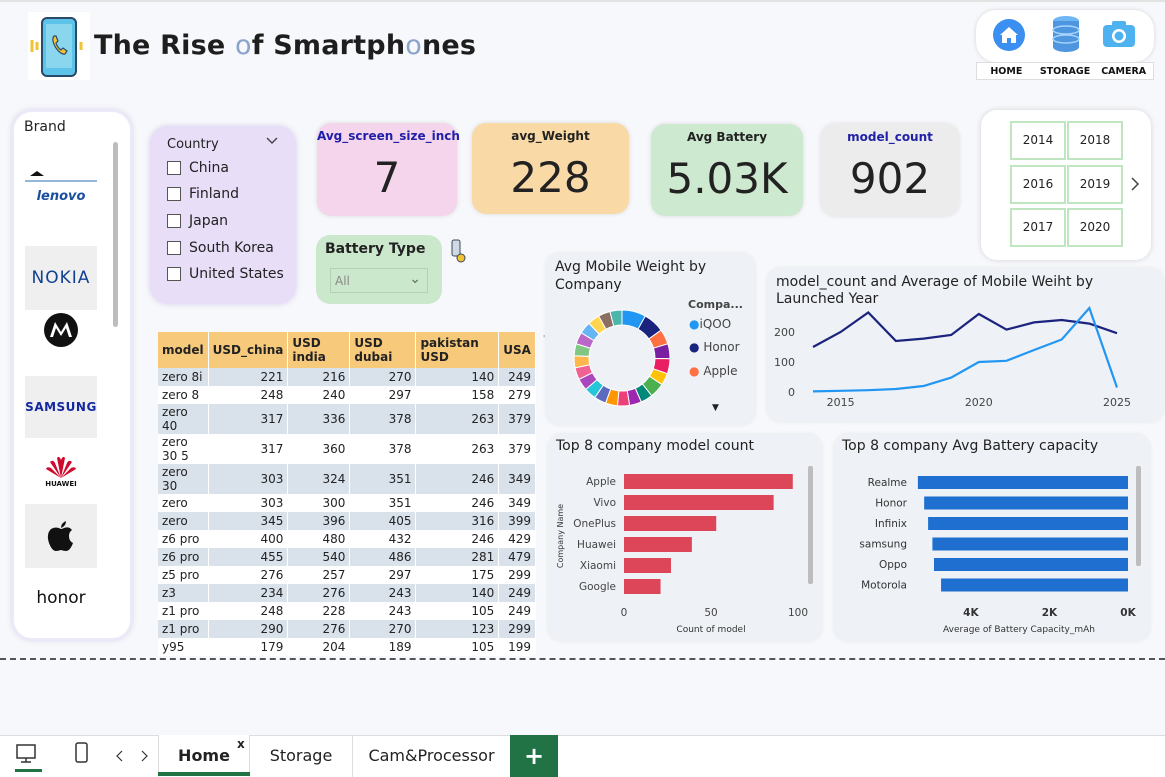 Image resolution: width=1165 pixels, height=777 pixels. Describe the element at coordinates (1135, 186) in the screenshot. I see `chevron-right-icon` at that location.